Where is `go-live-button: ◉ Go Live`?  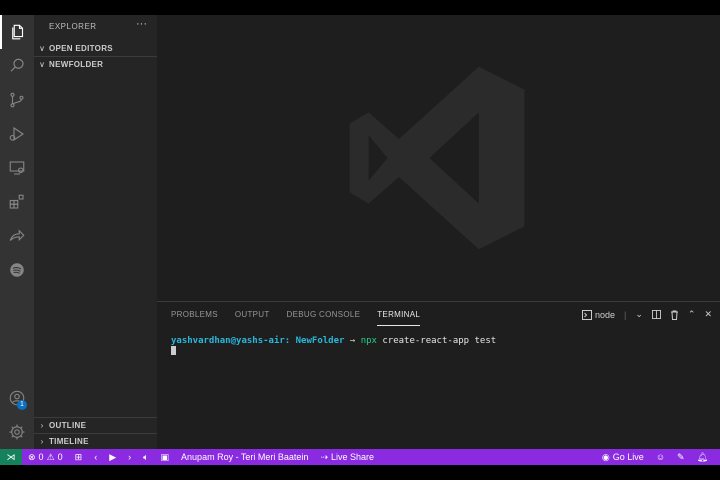
go-live-button: ◉ Go Live is located at coordinates (623, 457).